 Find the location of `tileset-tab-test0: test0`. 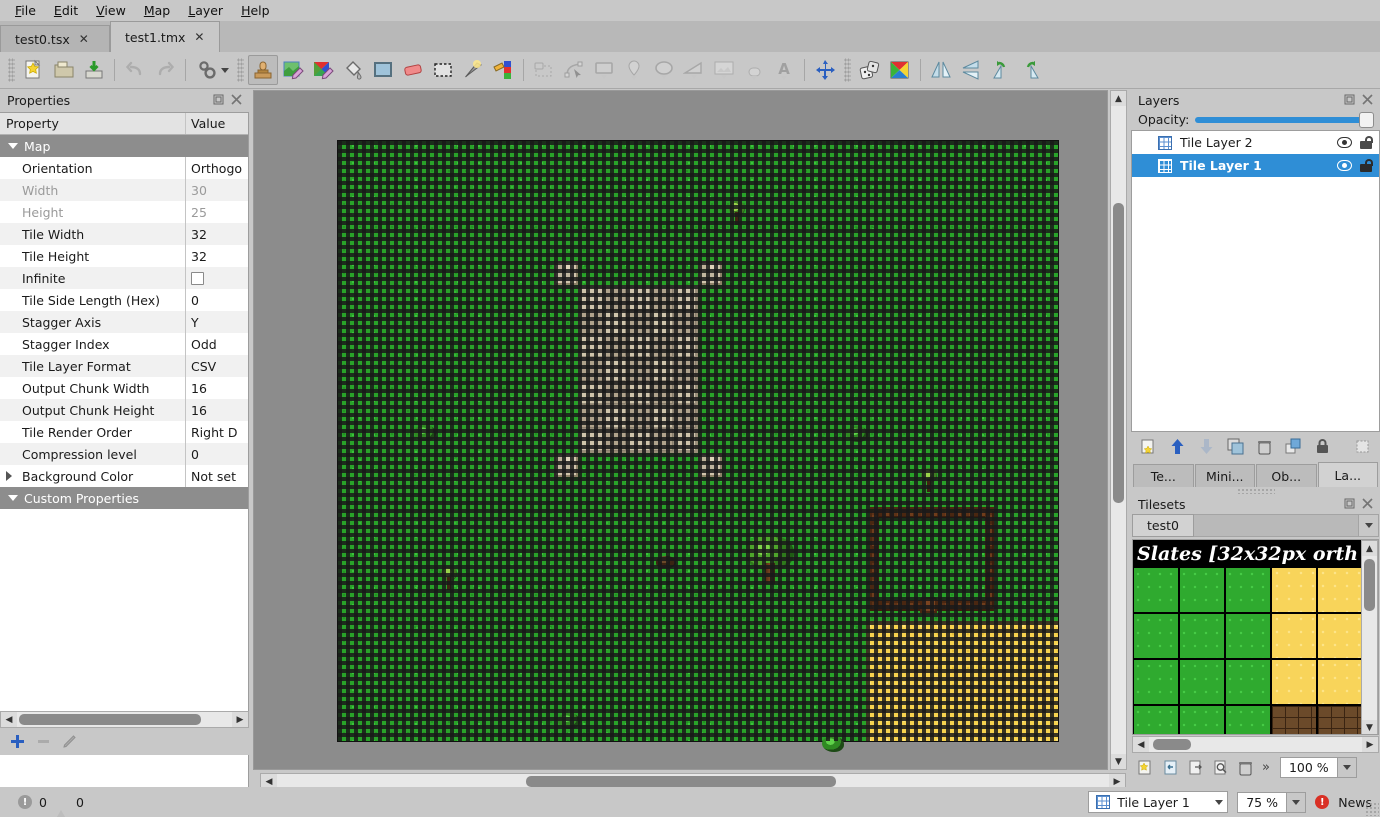

tileset-tab-test0: test0 is located at coordinates (1163, 525).